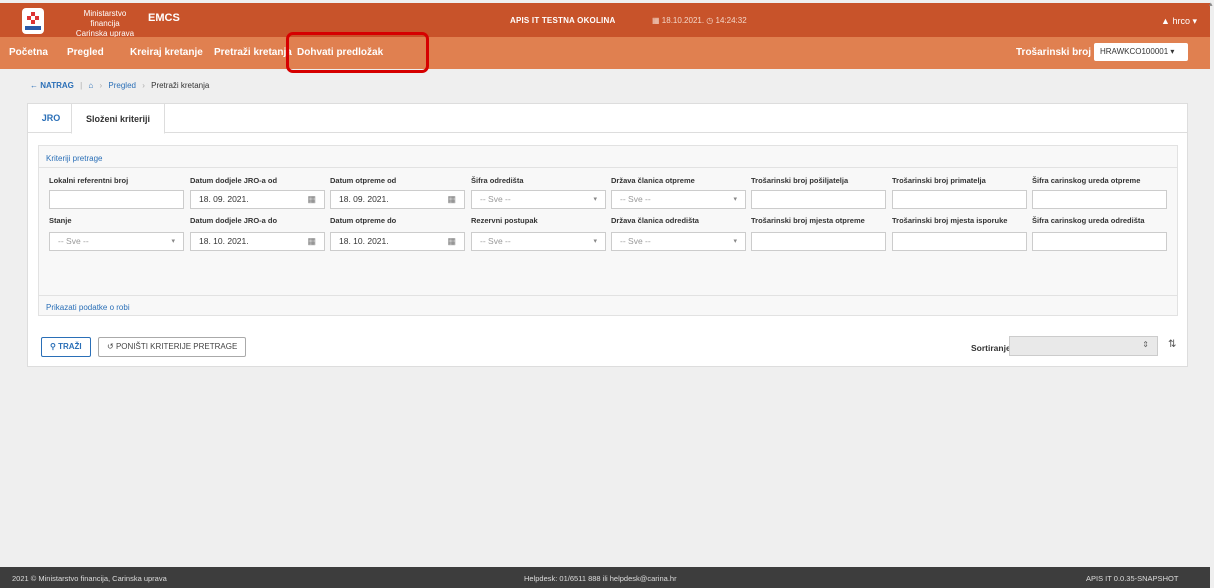  What do you see at coordinates (653, 180) in the screenshot?
I see `label-dispatch-member-state: Država članica otpreme` at bounding box center [653, 180].